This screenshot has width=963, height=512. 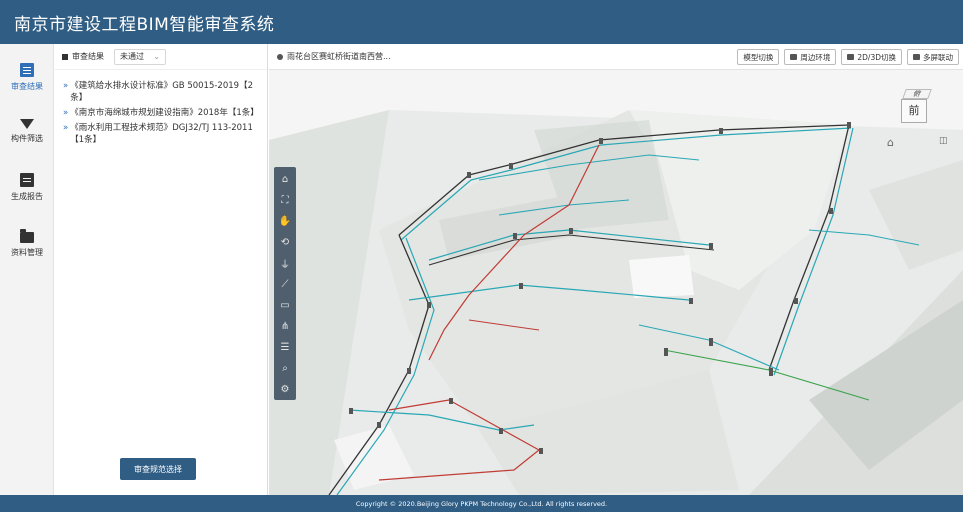 What do you see at coordinates (285, 368) in the screenshot?
I see `search-icon: ⌕` at bounding box center [285, 368].